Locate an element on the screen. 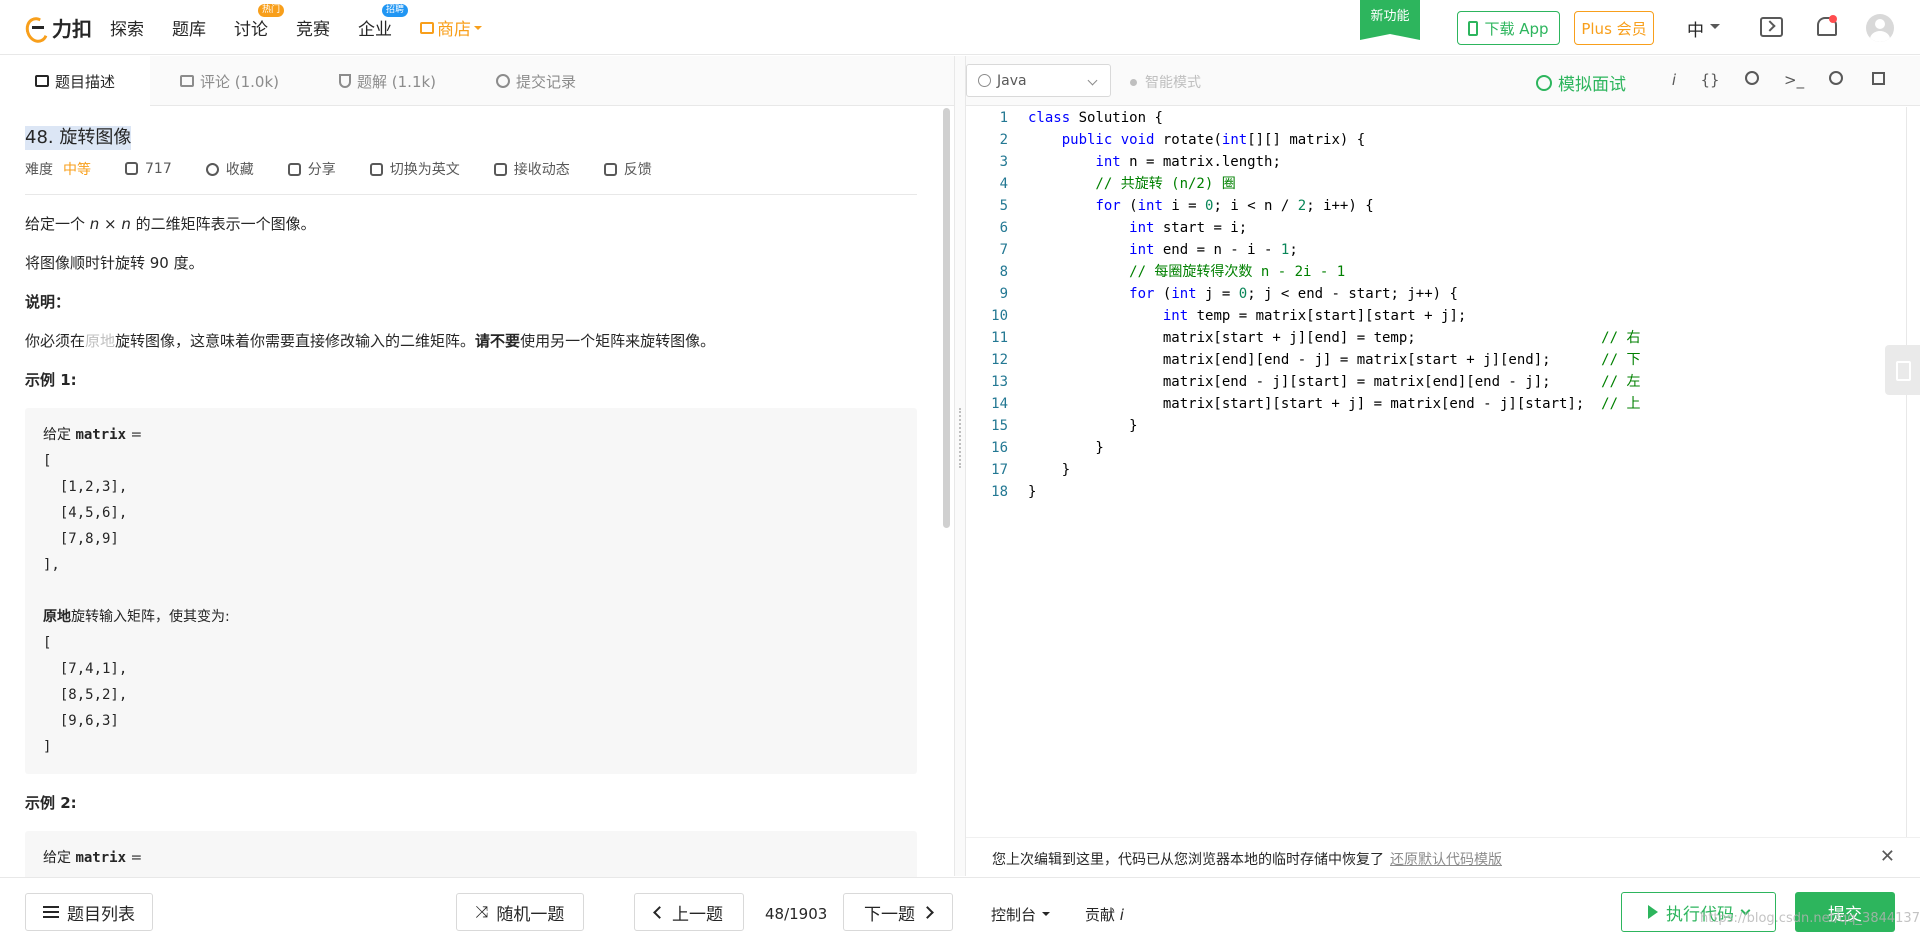 This screenshot has height=943, width=1920. like-button: 717 is located at coordinates (148, 169).